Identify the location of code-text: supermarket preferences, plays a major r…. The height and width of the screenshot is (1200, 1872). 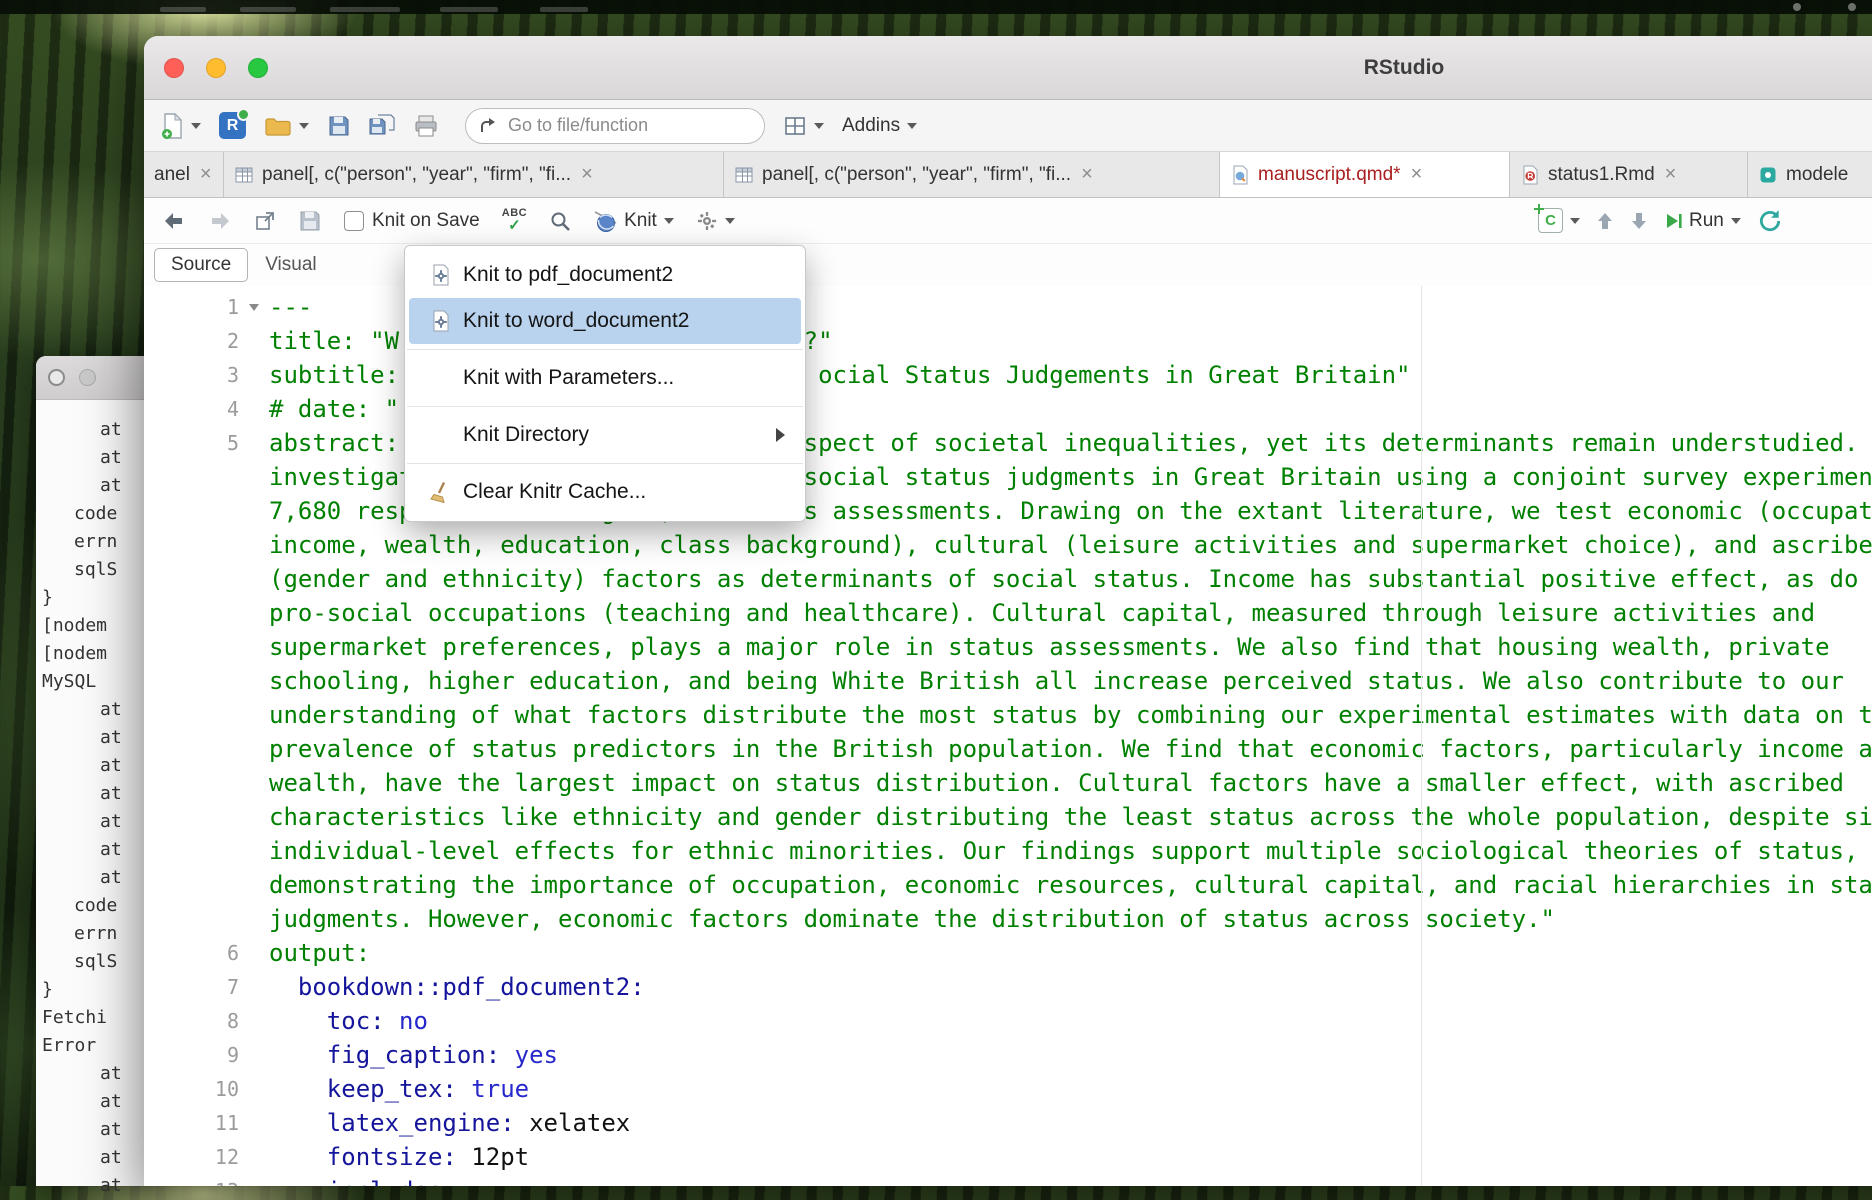
(1049, 647).